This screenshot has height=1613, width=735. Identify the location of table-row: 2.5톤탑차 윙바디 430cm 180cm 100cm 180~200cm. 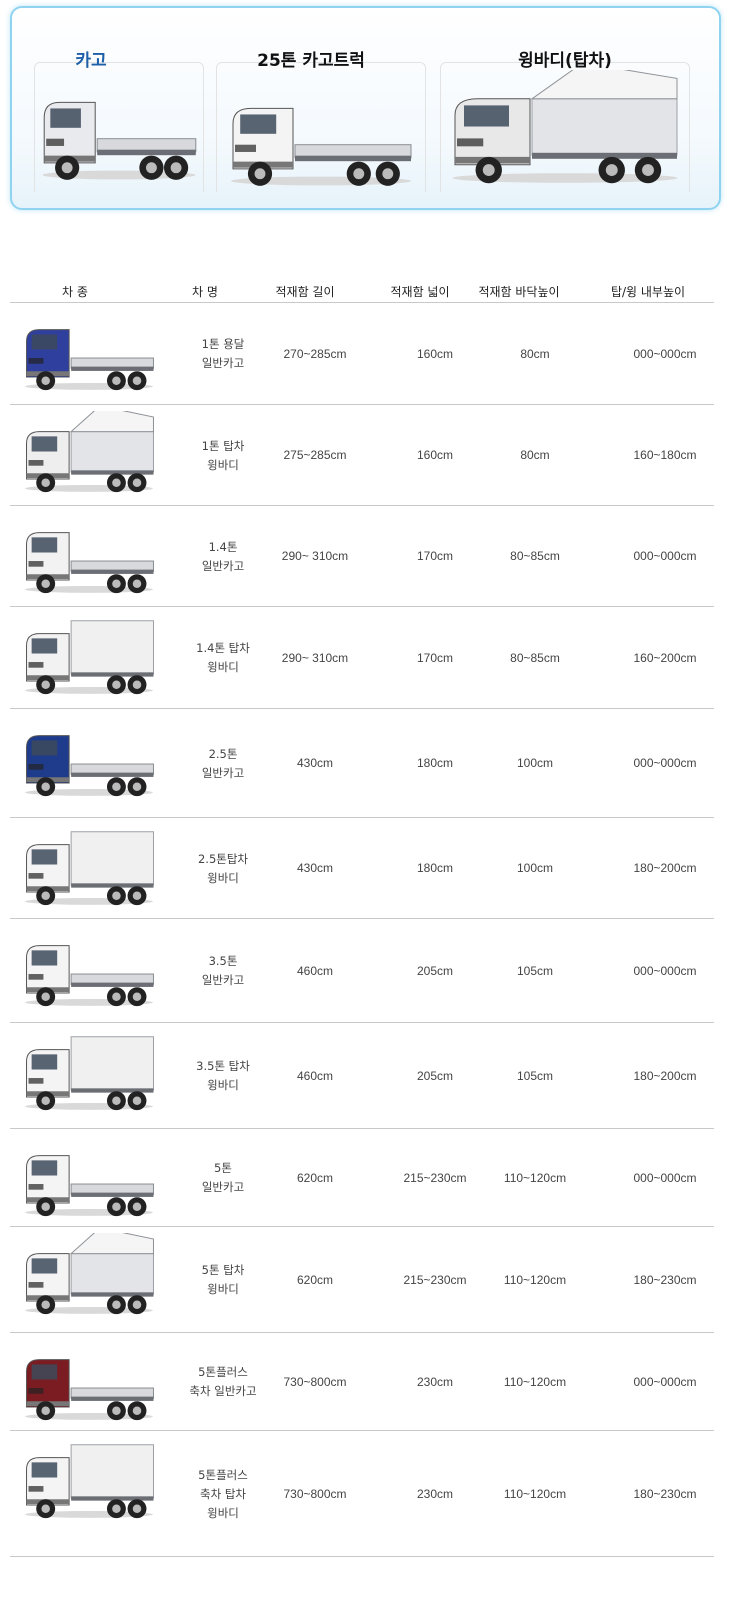
(362, 868).